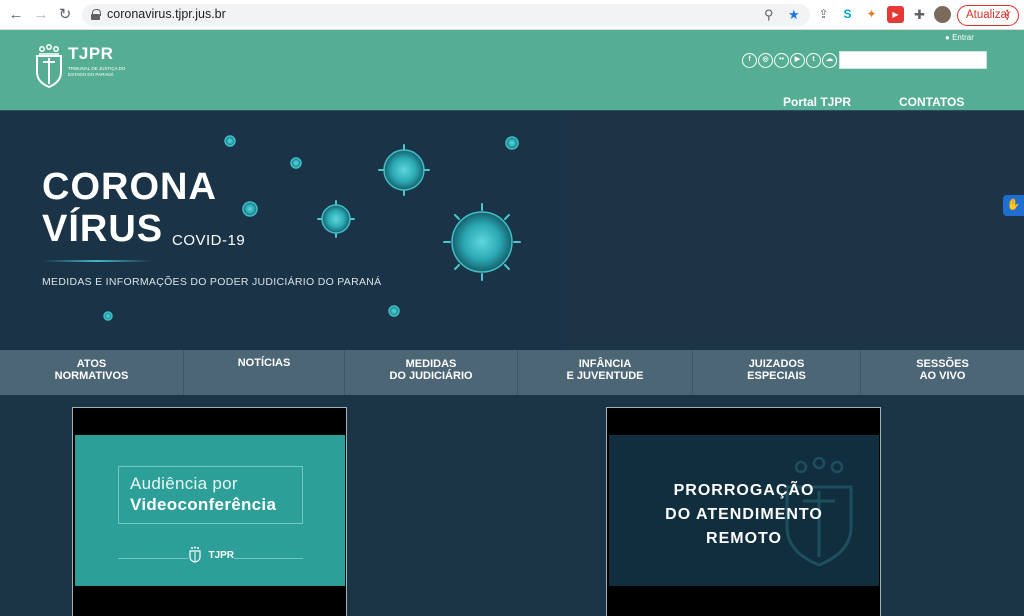 The height and width of the screenshot is (616, 1024). Describe the element at coordinates (97, 71) in the screenshot. I see `logo-subtitle: TRIBUNAL DE JUSTIÇA DO ESTADO DO PARANÁ` at that location.